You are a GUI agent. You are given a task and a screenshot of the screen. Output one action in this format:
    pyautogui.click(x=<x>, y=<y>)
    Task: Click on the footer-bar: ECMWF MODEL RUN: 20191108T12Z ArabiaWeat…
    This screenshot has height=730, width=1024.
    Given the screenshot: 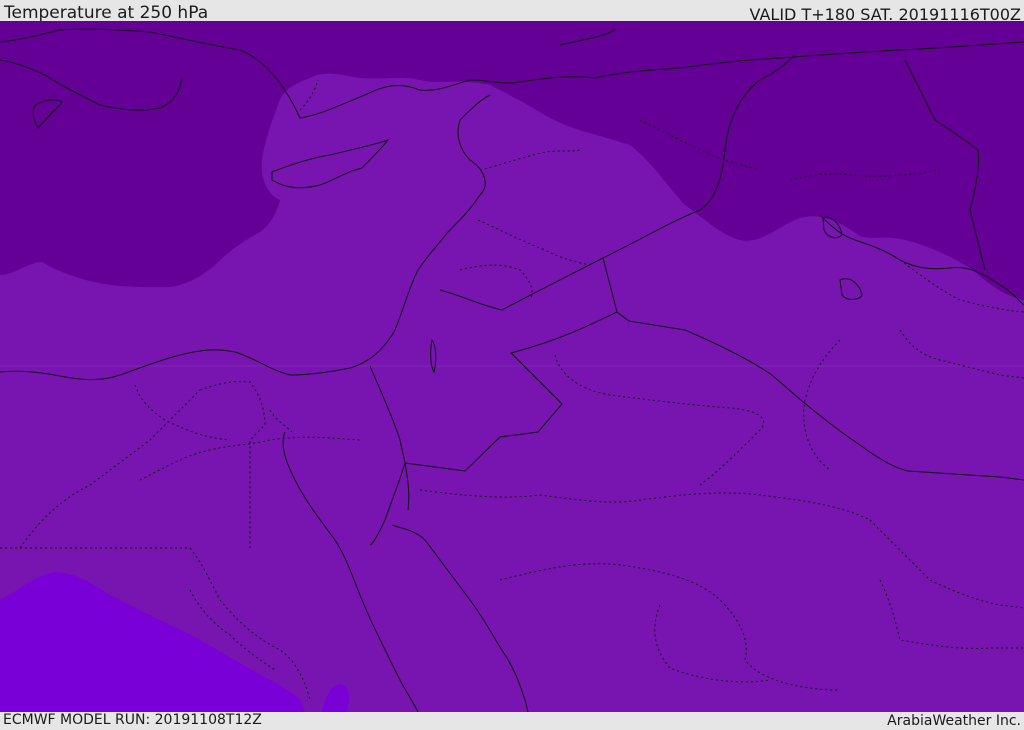 What is the action you would take?
    pyautogui.click(x=512, y=720)
    